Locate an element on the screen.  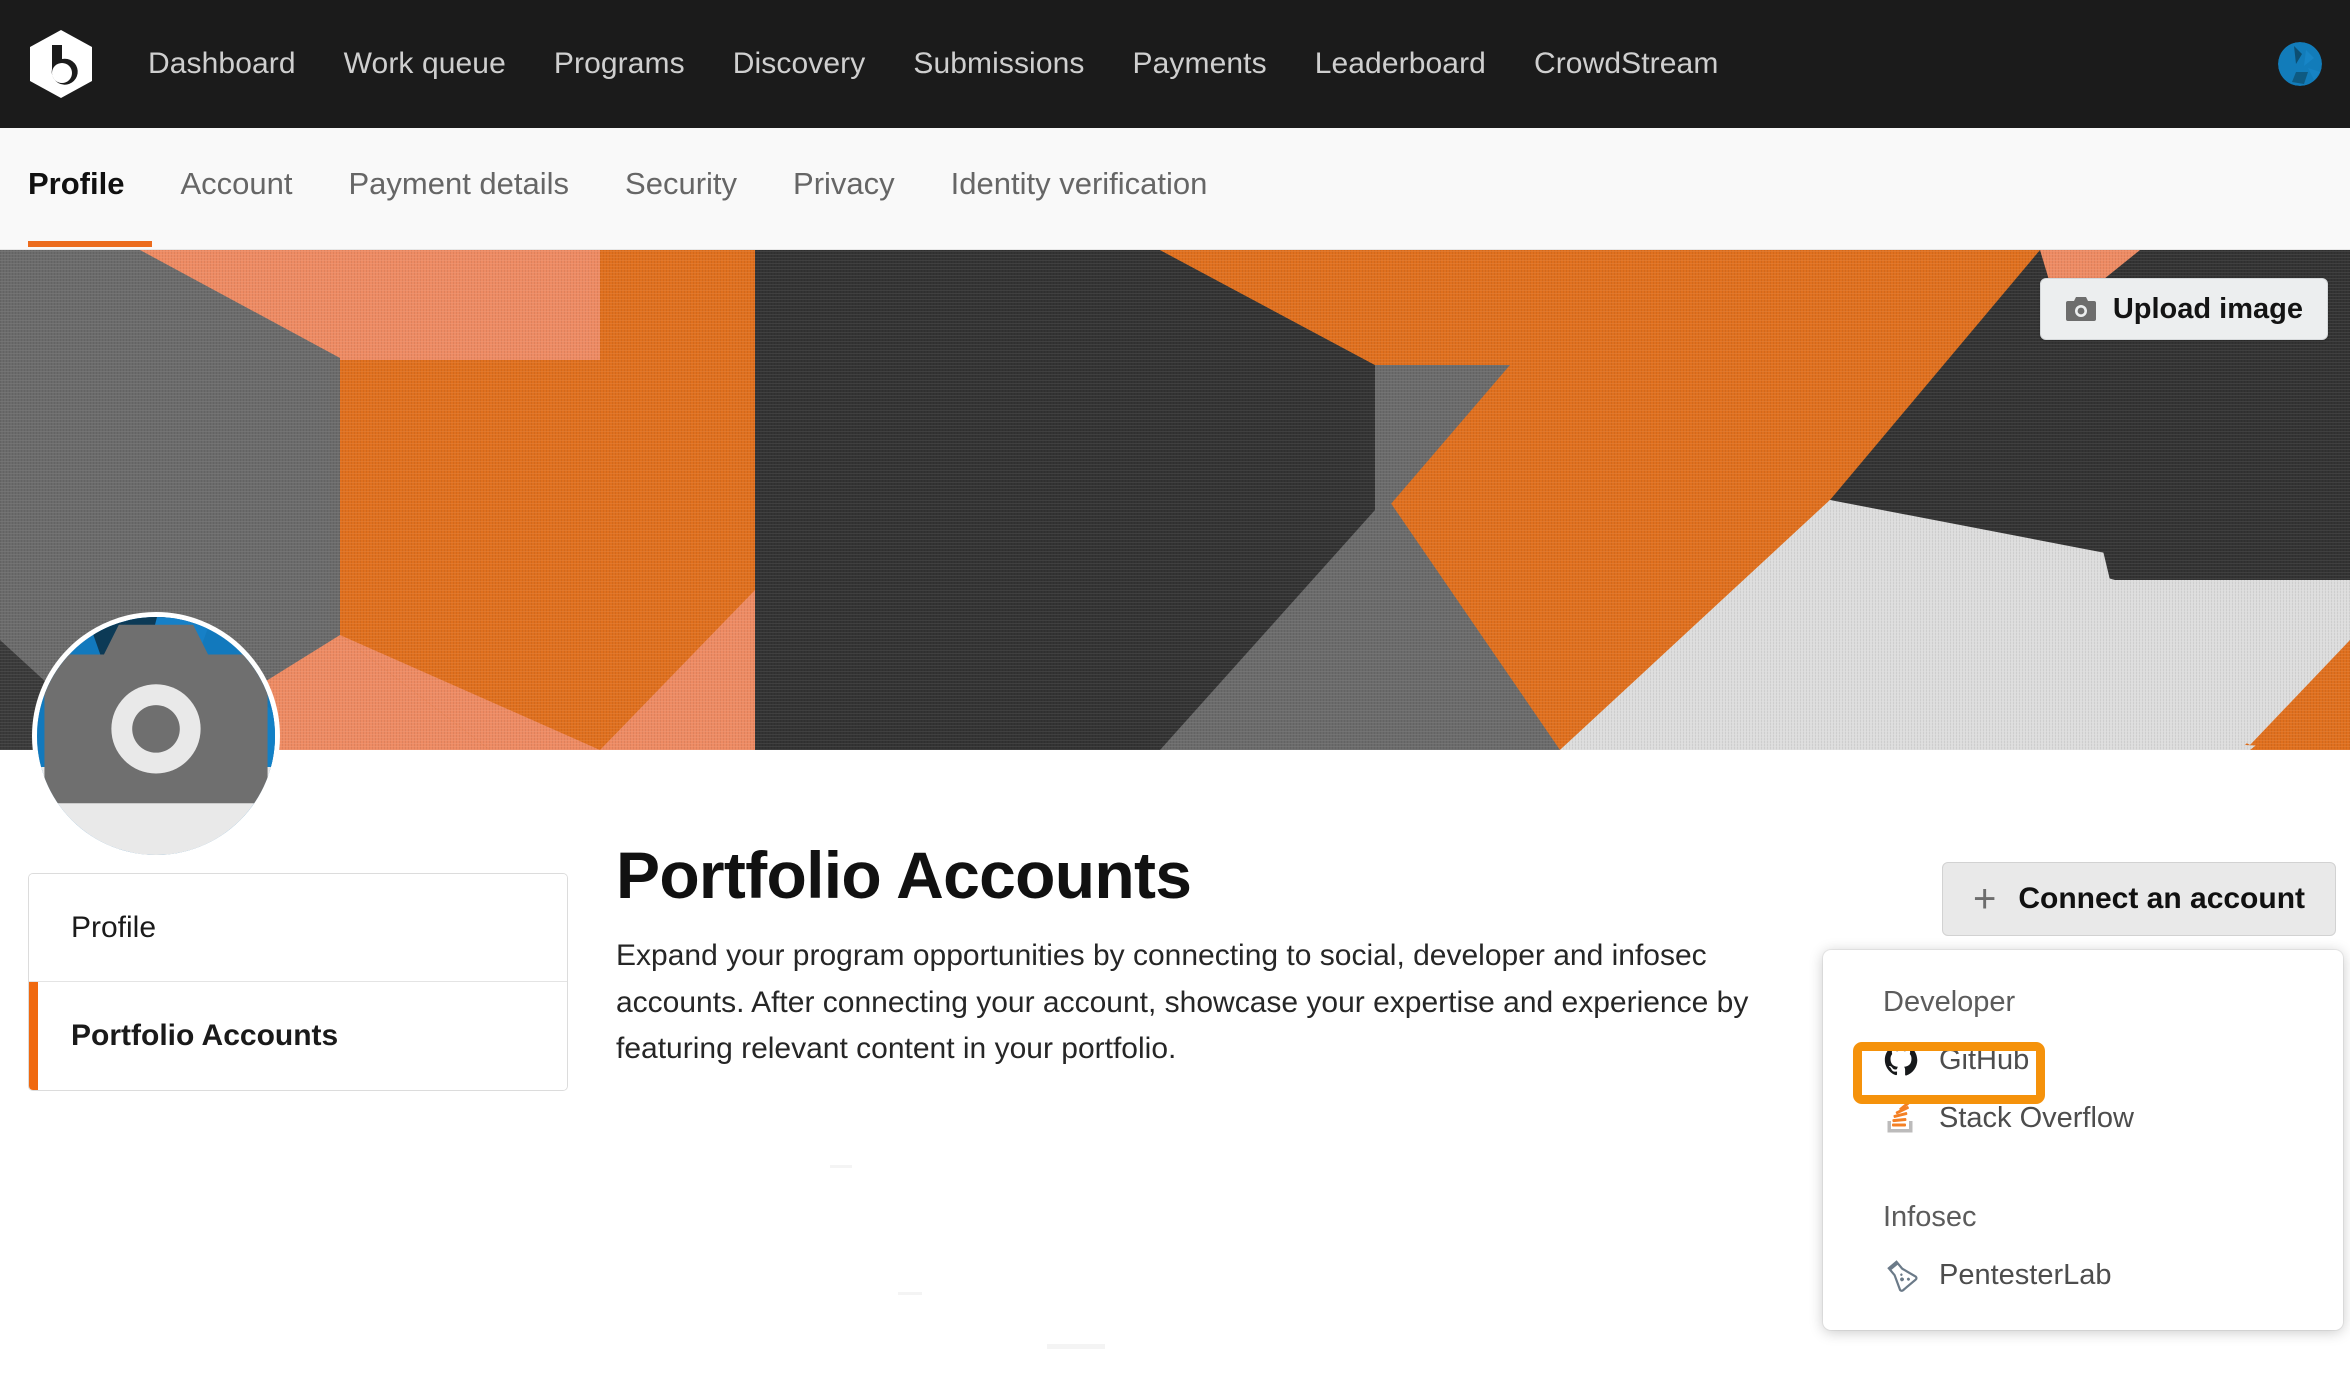
dropdown-item-pentesterlab: PentesterLab is located at coordinates (2083, 1275).